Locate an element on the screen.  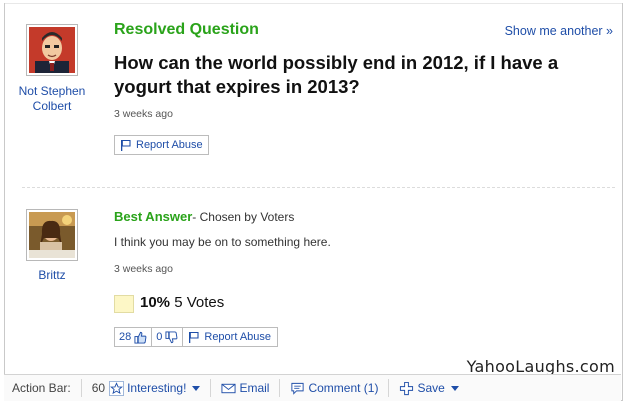
section-divider is located at coordinates (318, 187).